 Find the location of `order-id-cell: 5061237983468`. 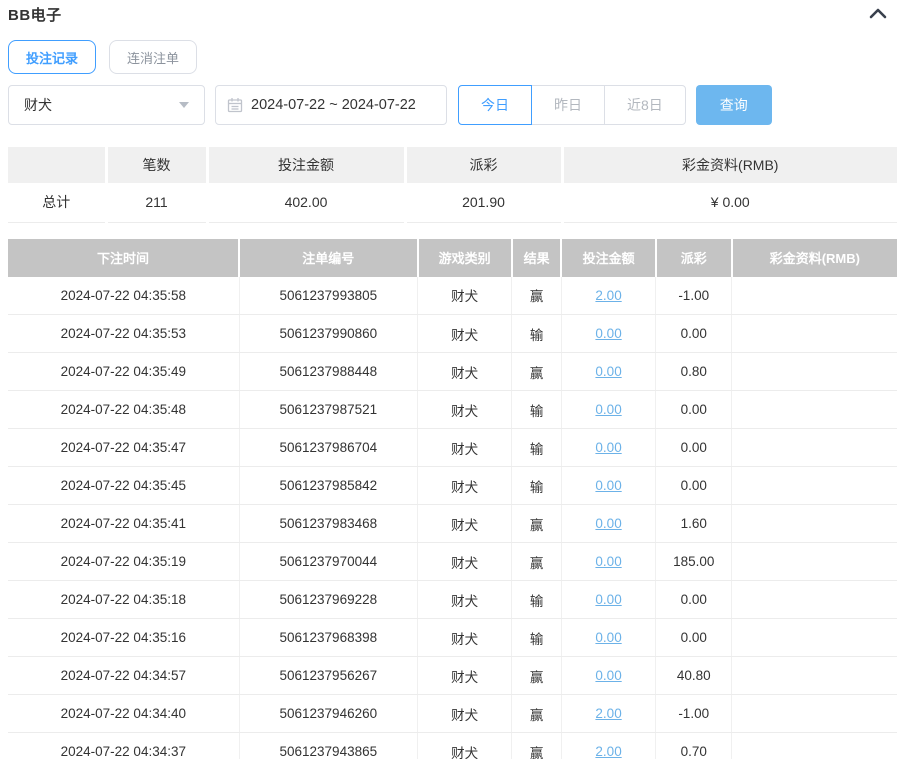

order-id-cell: 5061237983468 is located at coordinates (328, 523).